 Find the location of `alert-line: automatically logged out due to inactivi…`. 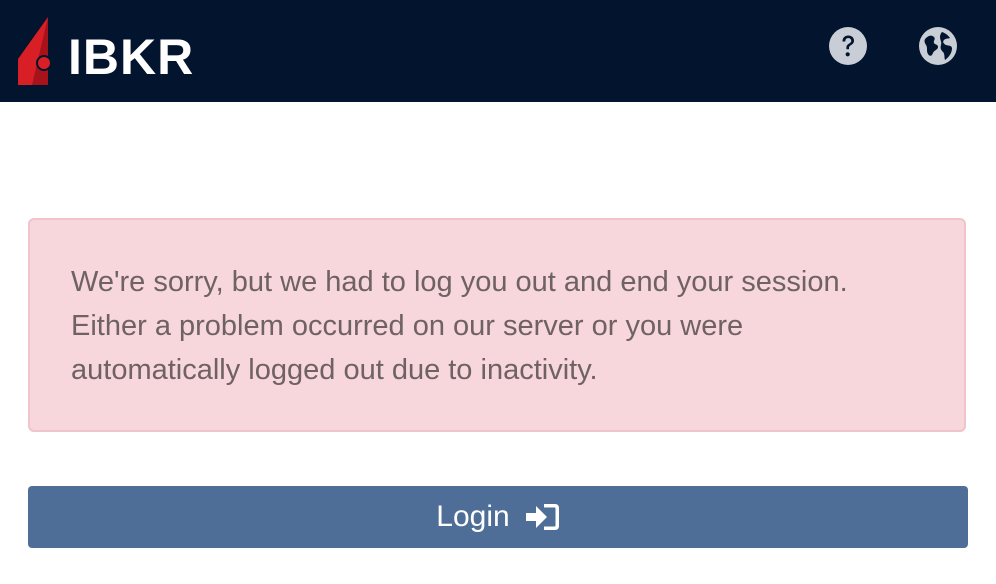

alert-line: automatically logged out due to inactivi… is located at coordinates (334, 370).